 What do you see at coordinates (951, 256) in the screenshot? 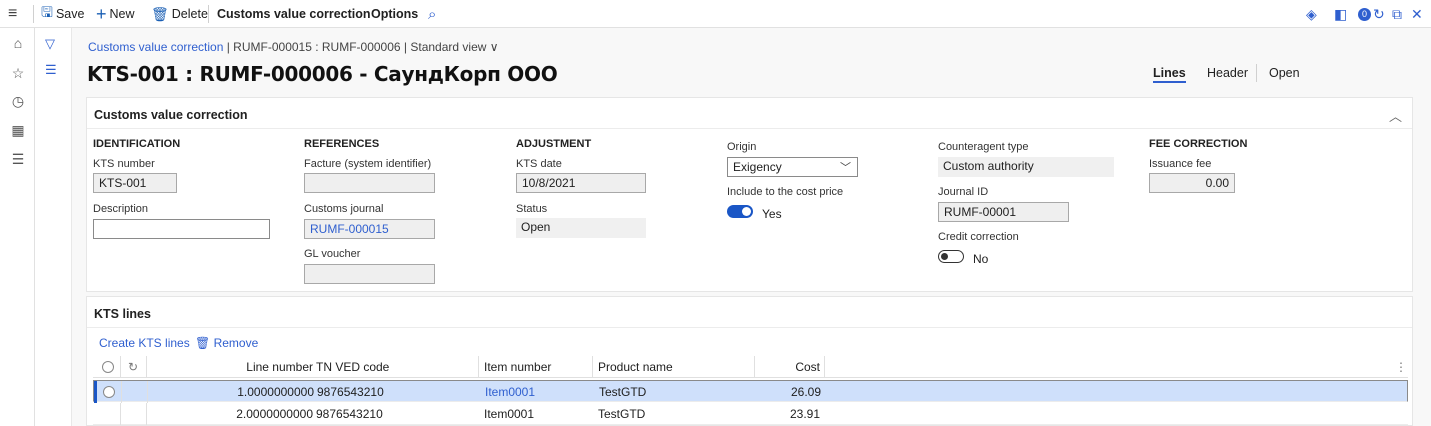
I see `credit-correction-toggle` at bounding box center [951, 256].